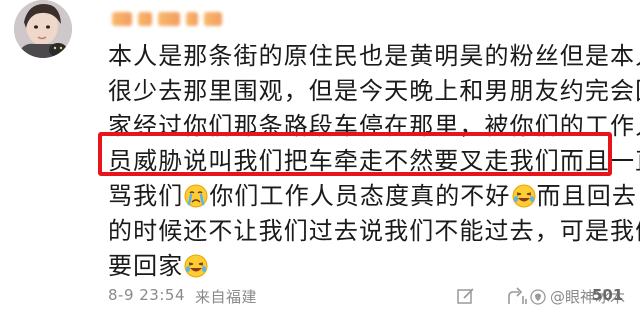 This screenshot has height=324, width=640. I want to click on watermark-logo-icon, so click(538, 296).